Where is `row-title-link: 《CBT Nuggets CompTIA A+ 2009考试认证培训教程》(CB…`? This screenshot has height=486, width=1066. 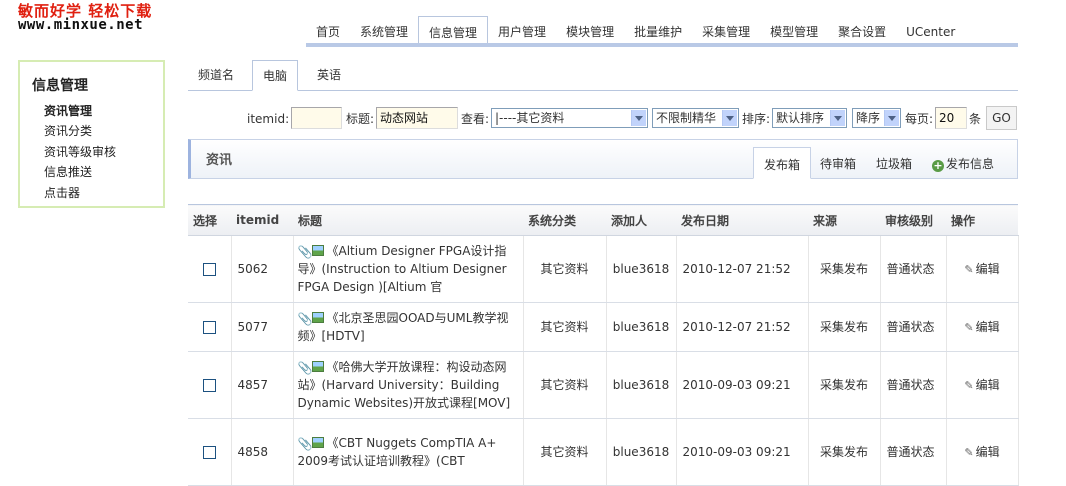 row-title-link: 《CBT Nuggets CompTIA A+ 2009考试认证培训教程》(CB… is located at coordinates (397, 452).